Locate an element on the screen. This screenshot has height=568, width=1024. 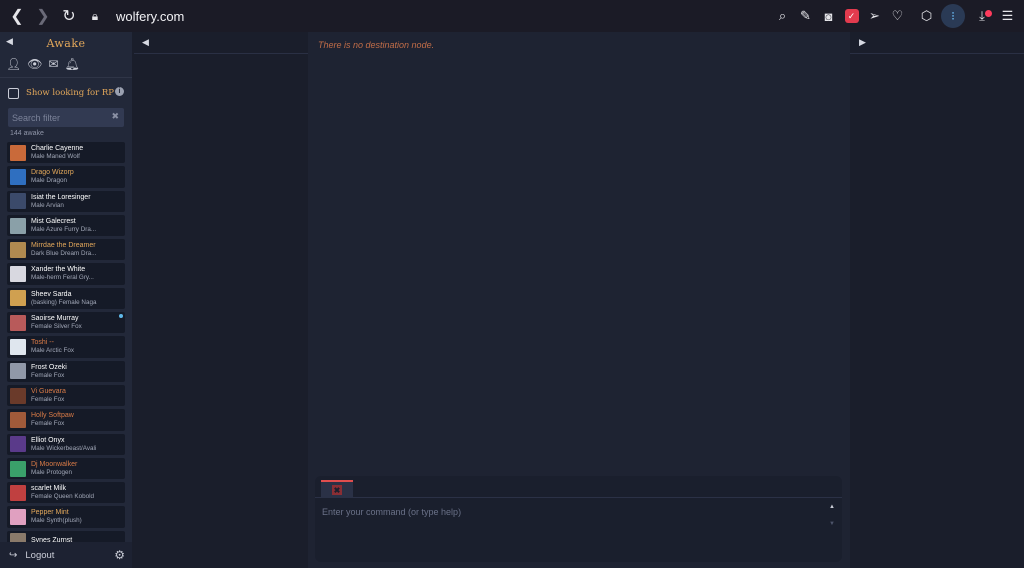
camera-icon: ◙ is located at coordinates (828, 16).